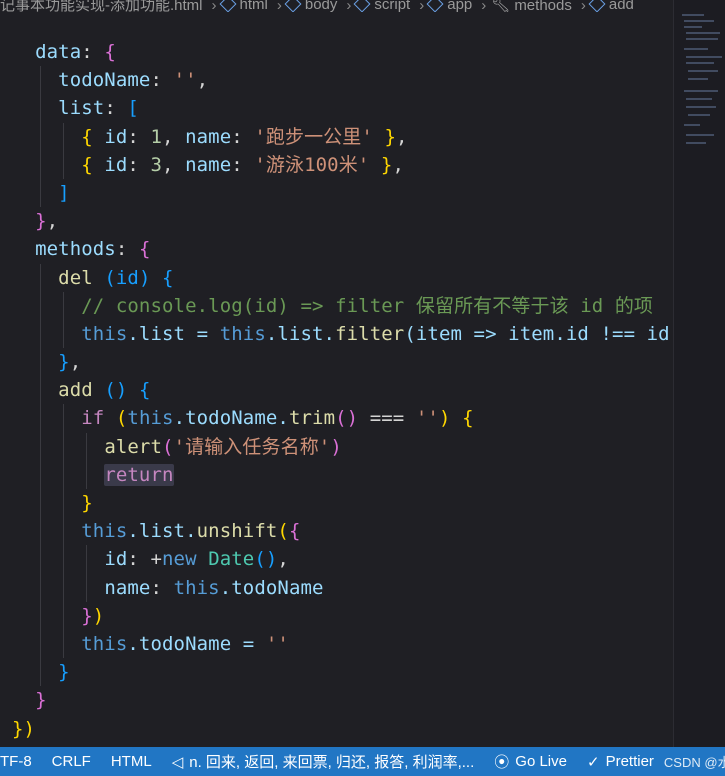 This screenshot has width=725, height=776. I want to click on token-keyword: if, so click(93, 418).